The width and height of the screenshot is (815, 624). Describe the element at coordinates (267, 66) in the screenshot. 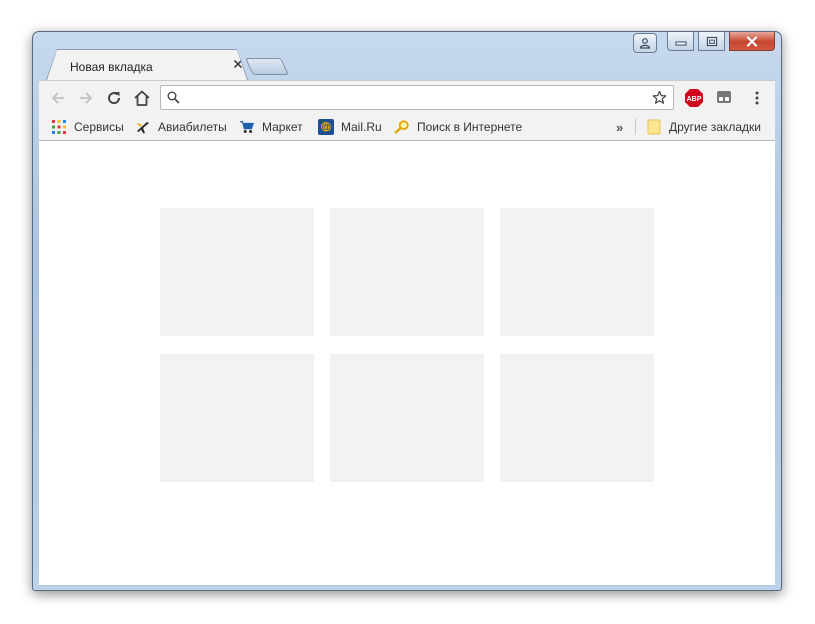

I see `new-tab-button` at that location.